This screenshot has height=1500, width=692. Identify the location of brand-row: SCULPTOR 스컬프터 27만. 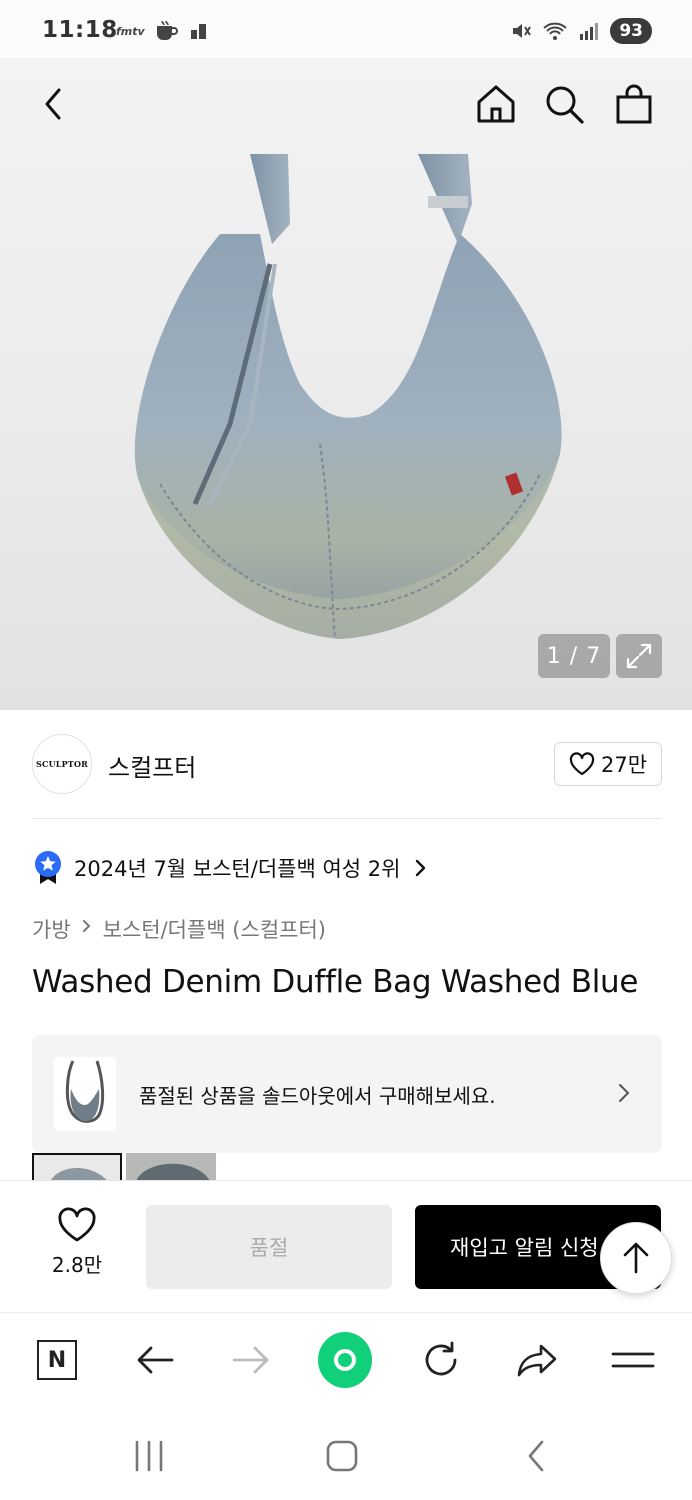
(347, 765).